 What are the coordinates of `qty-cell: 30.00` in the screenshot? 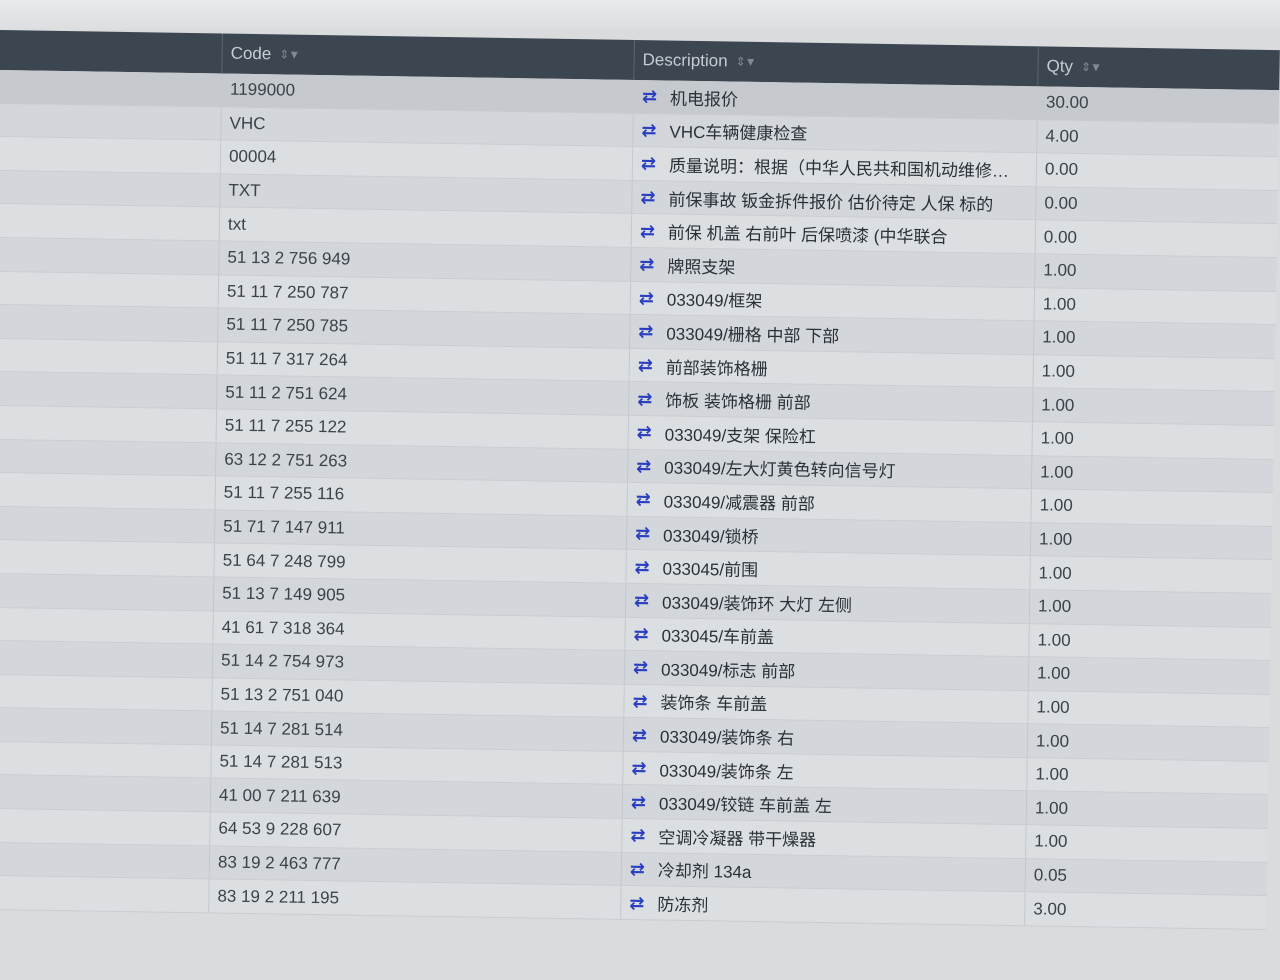 It's located at (1158, 104).